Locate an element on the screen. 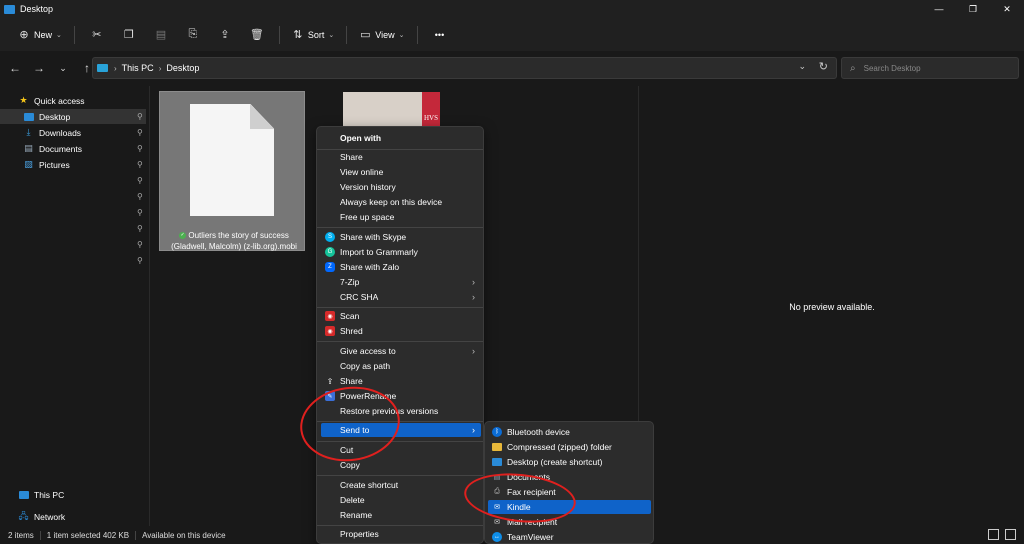 The image size is (1024, 544). rename-button: ⎘ is located at coordinates (193, 35).